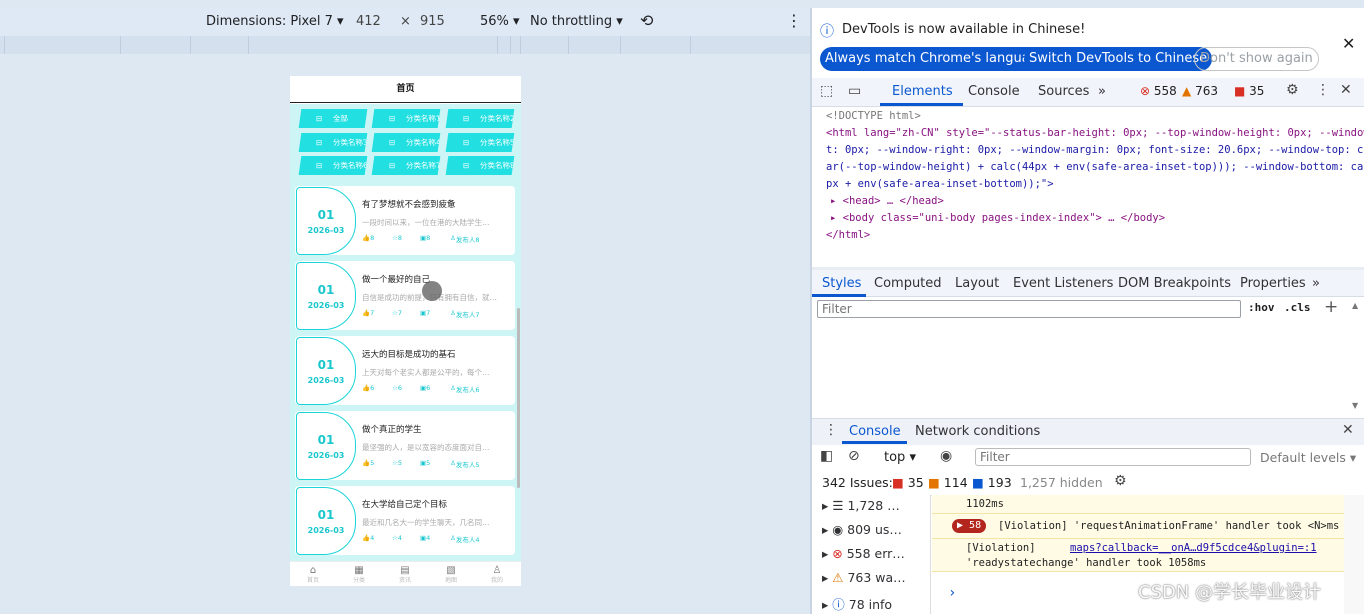 This screenshot has width=1364, height=614. Describe the element at coordinates (922, 91) in the screenshot. I see `tab-elements: Elements` at that location.